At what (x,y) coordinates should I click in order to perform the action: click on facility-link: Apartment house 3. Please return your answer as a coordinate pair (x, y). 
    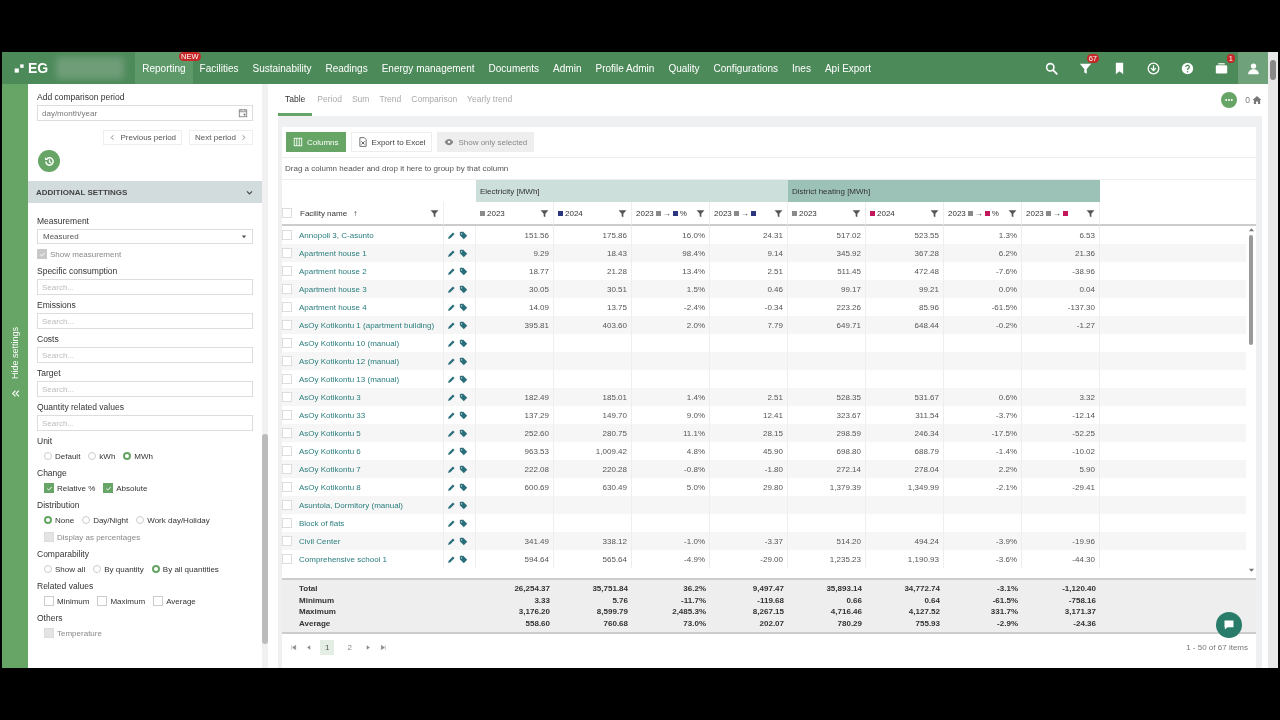
    Looking at the image, I should click on (333, 289).